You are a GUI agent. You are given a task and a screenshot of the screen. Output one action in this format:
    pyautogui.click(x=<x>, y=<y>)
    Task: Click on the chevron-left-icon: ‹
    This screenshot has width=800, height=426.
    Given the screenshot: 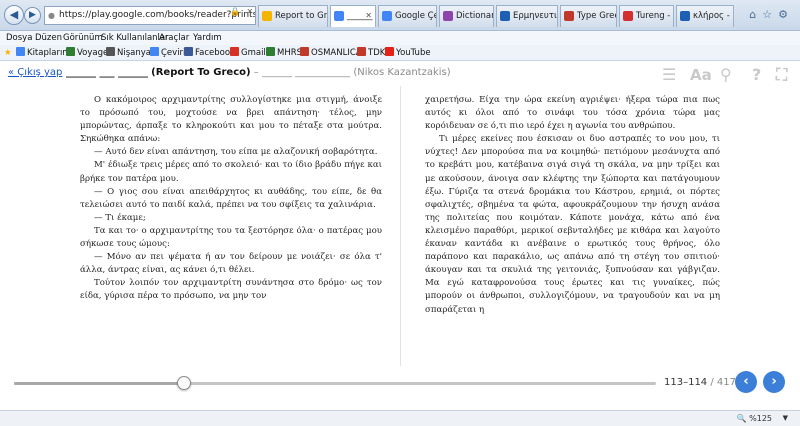 What is the action you would take?
    pyautogui.click(x=746, y=381)
    